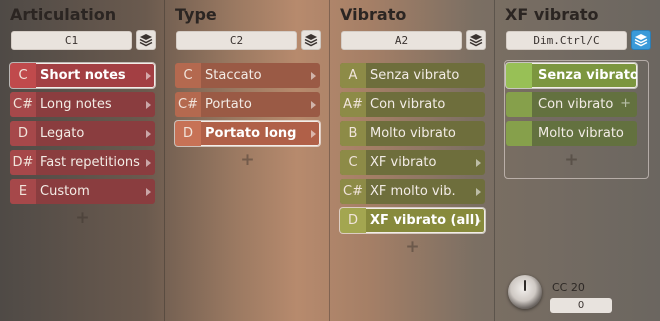 The height and width of the screenshot is (321, 660). What do you see at coordinates (233, 75) in the screenshot?
I see `item-label: Staccato` at bounding box center [233, 75].